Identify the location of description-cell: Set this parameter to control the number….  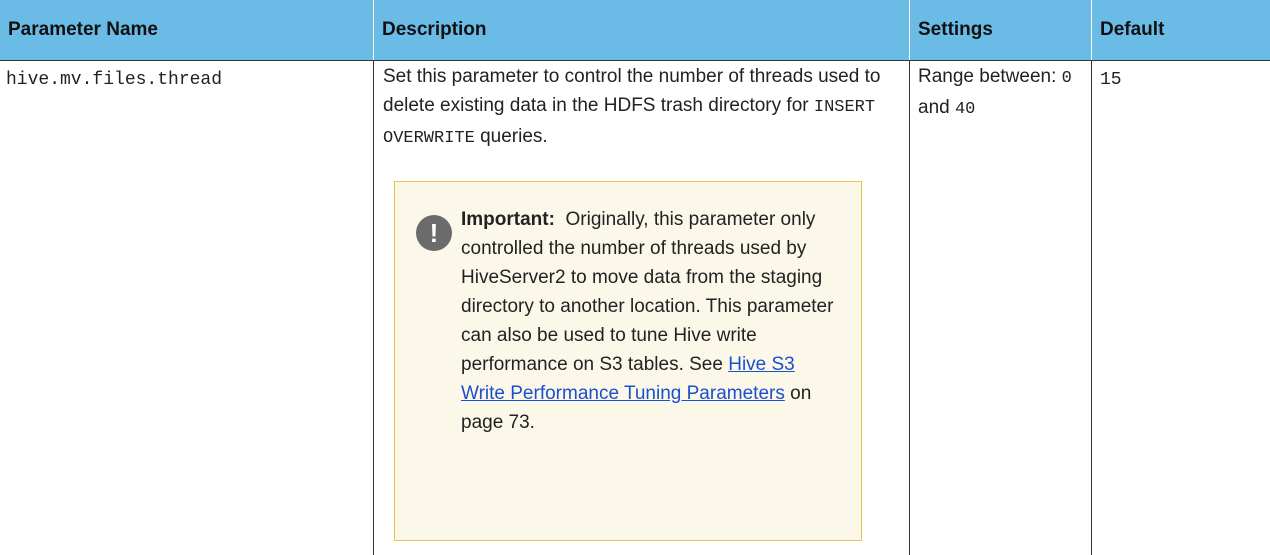
(645, 107).